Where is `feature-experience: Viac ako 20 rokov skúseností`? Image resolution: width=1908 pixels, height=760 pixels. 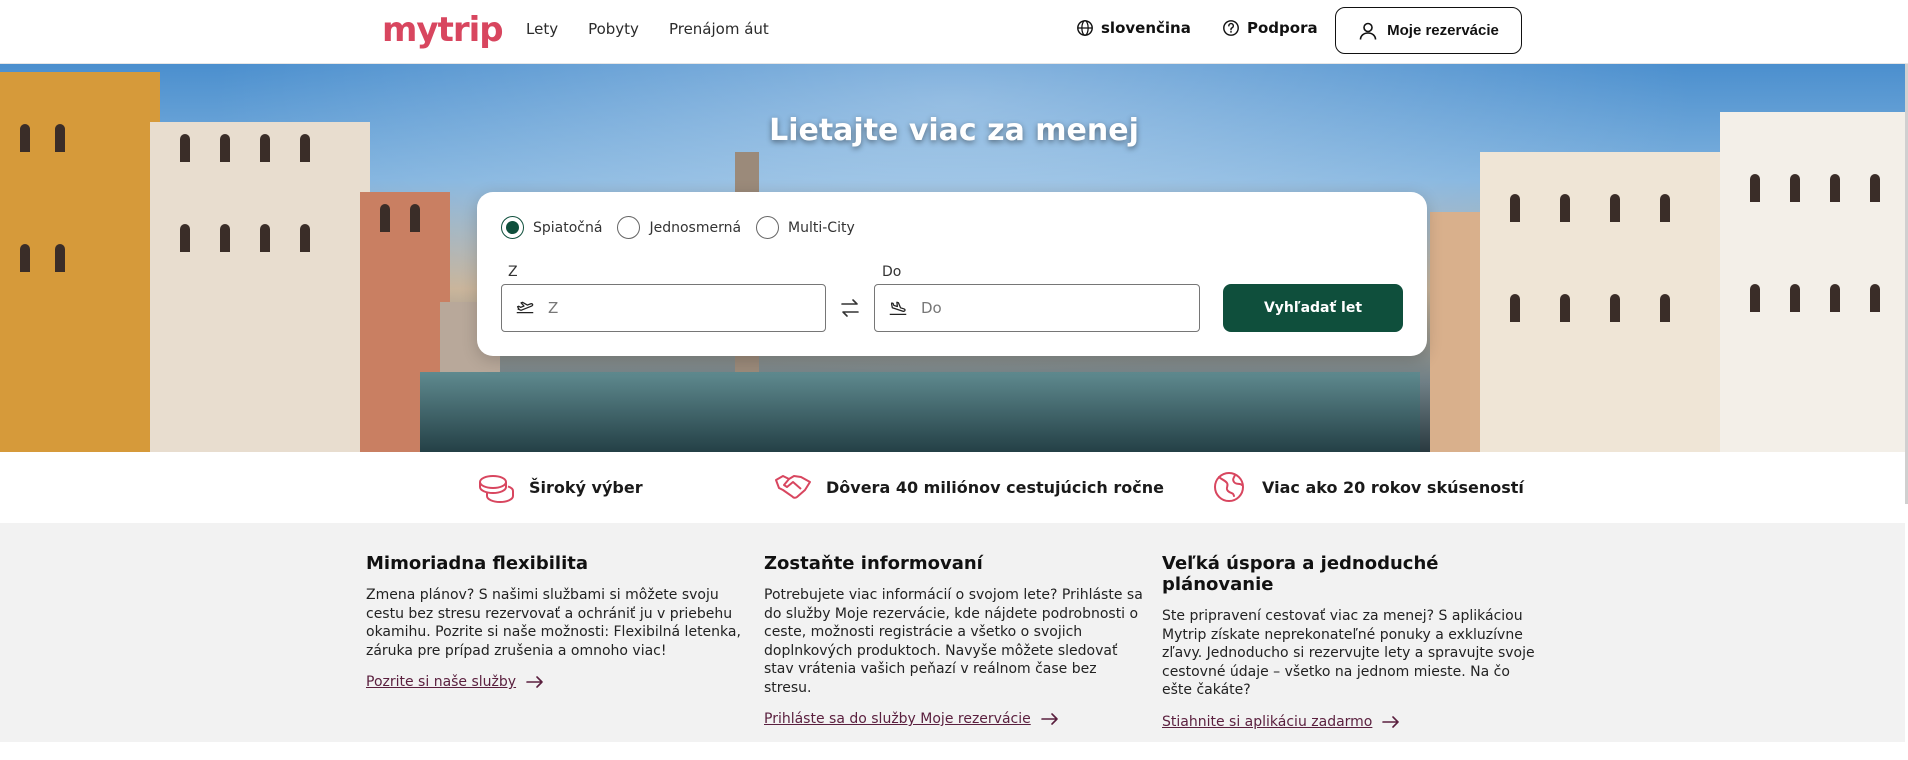 feature-experience: Viac ako 20 rokov skúseností is located at coordinates (1367, 487).